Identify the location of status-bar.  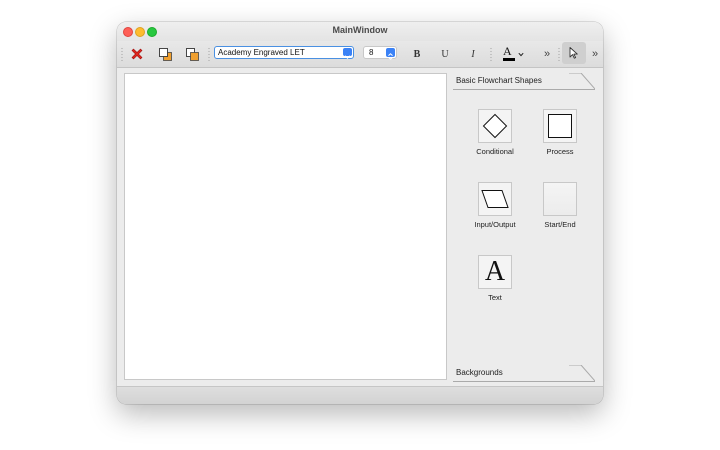
(360, 395).